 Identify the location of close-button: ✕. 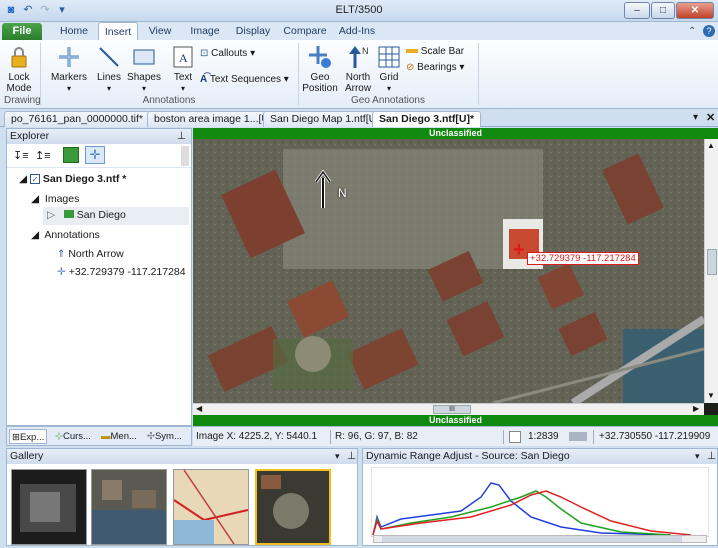
(695, 10).